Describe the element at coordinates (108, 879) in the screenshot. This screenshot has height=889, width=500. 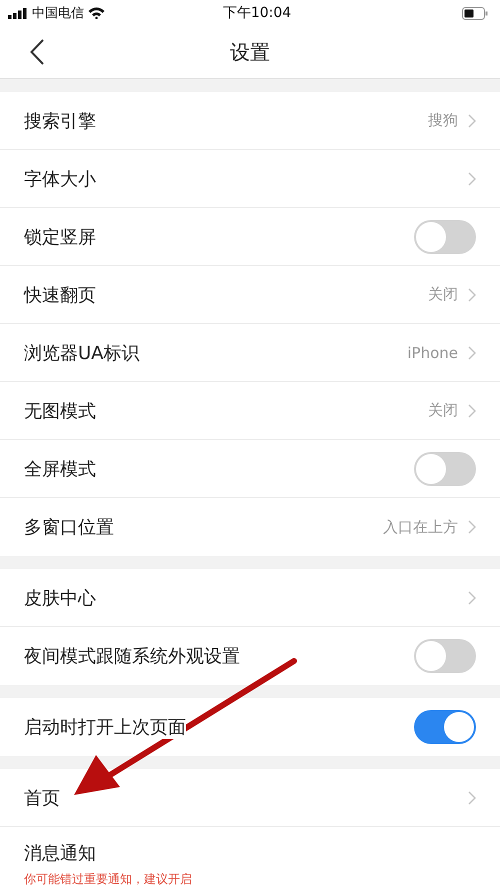
I see `warning-note: 你可能错过重要通知，建议开启` at that location.